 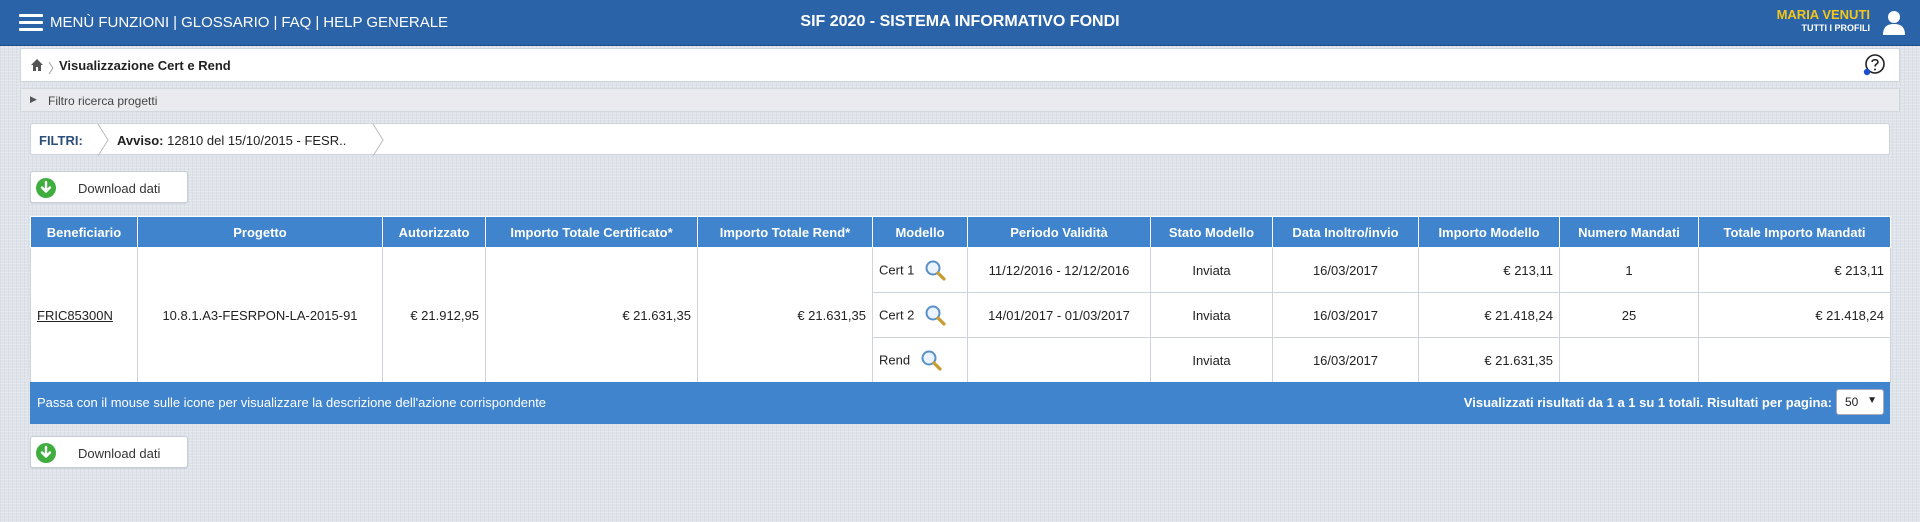 What do you see at coordinates (33, 99) in the screenshot?
I see `caret-right-icon: ▶` at bounding box center [33, 99].